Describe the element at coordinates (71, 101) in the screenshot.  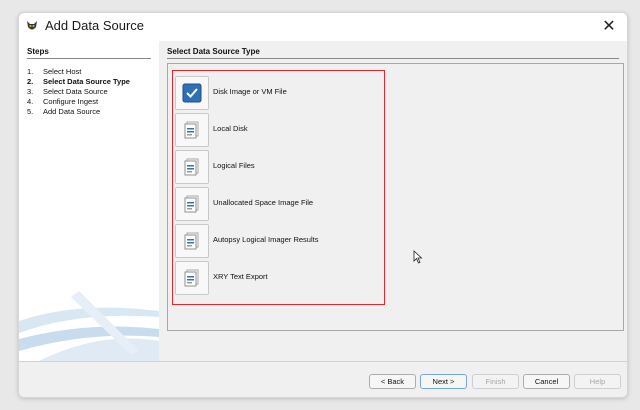
I see `step-label: Configure Ingest` at that location.